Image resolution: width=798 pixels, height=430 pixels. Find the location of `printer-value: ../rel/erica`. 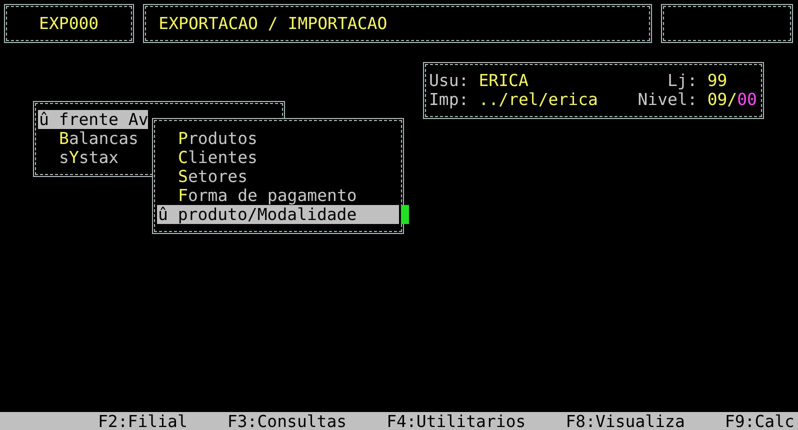

printer-value: ../rel/erica is located at coordinates (538, 99).